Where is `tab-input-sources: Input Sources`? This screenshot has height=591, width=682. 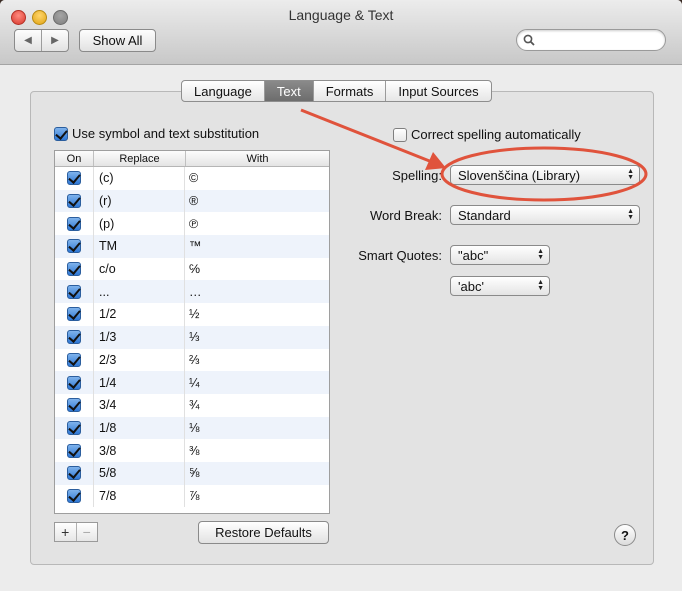
tab-input-sources: Input Sources is located at coordinates (437, 91).